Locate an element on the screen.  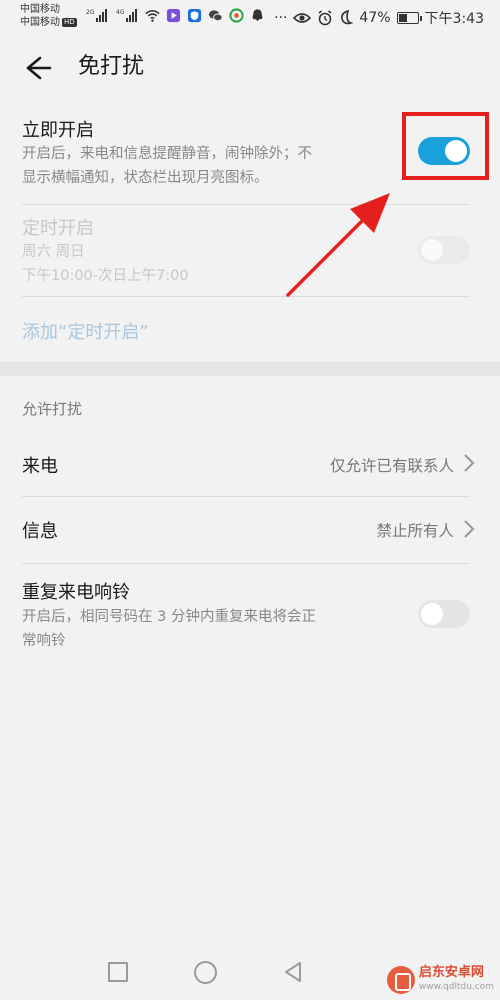
scheduled-time-range: 下午10:00-次日上午7:00 is located at coordinates (105, 276).